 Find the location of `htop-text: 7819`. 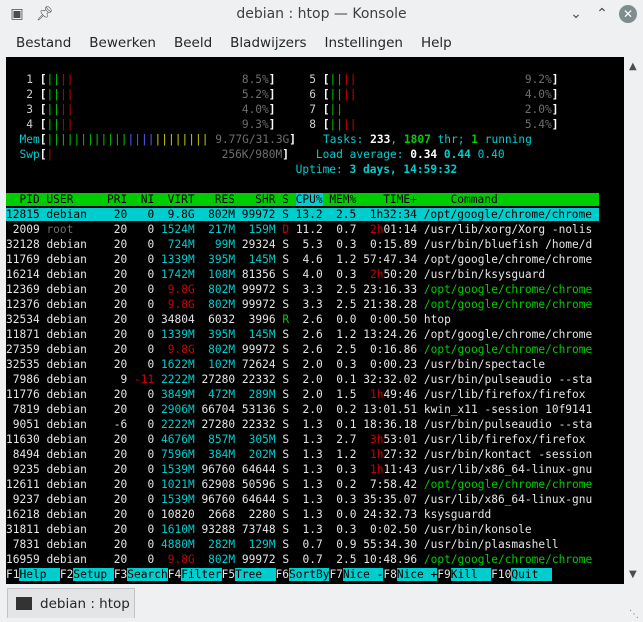

htop-text: 7819 is located at coordinates (23, 409).